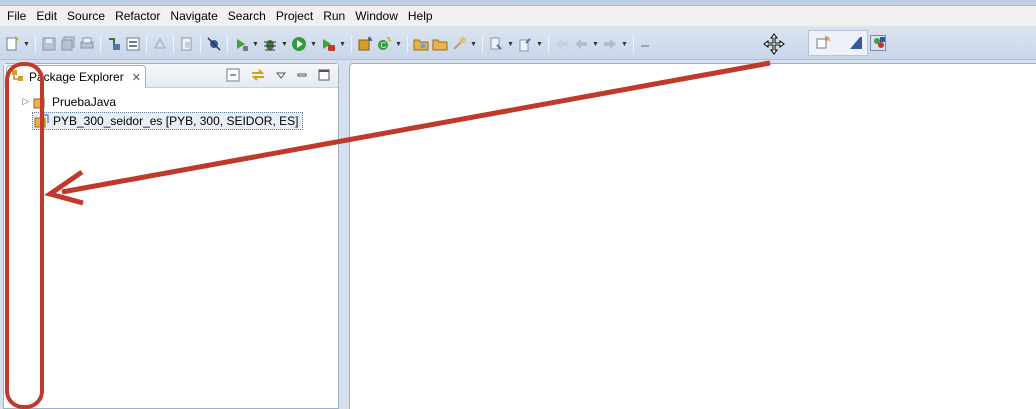  What do you see at coordinates (137, 16) in the screenshot?
I see `menu-refactor: Refactor` at bounding box center [137, 16].